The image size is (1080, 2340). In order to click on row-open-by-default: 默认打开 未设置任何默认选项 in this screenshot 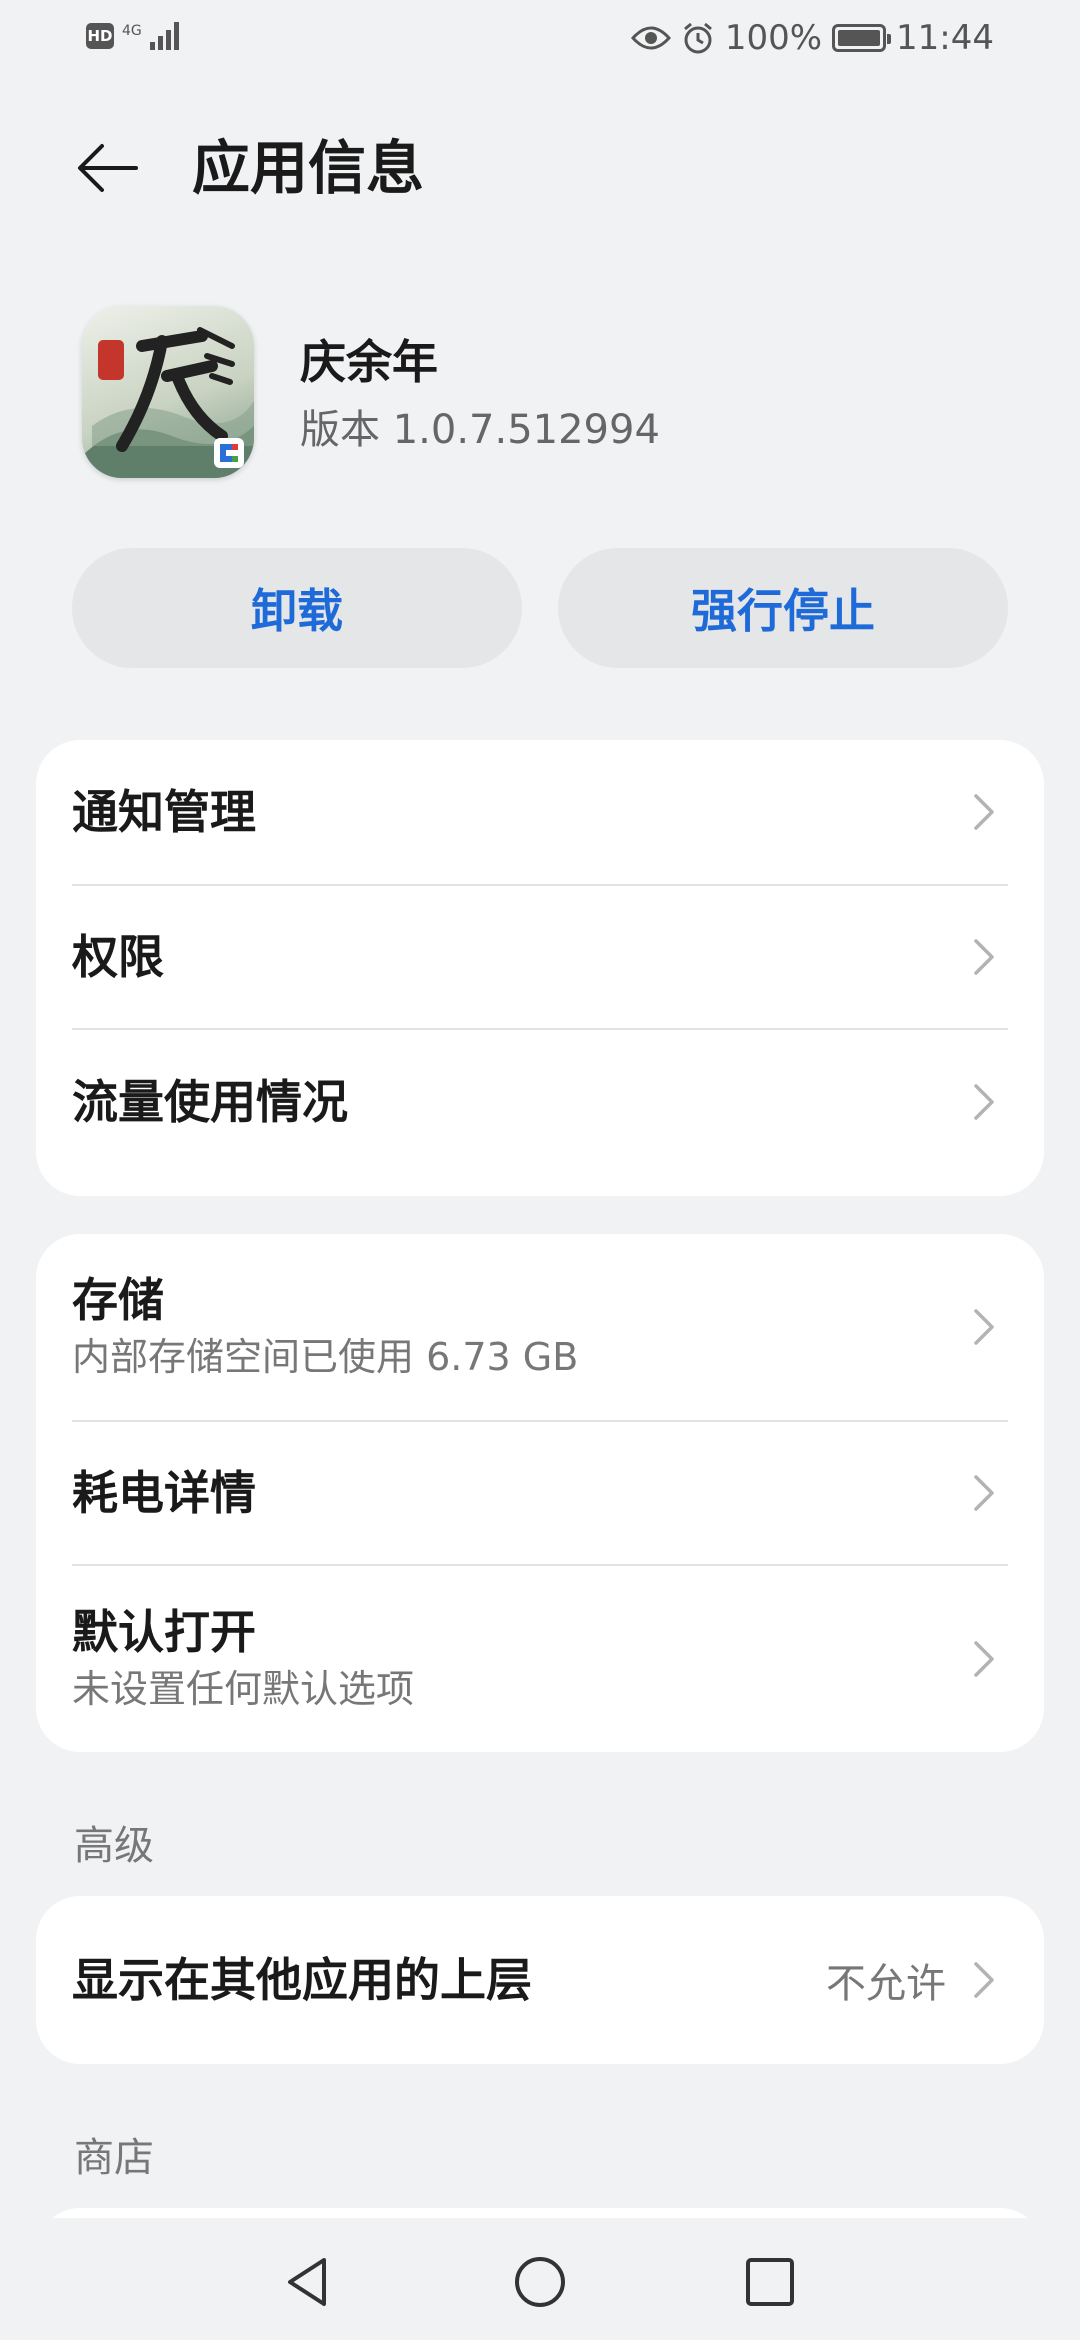, I will do `click(540, 1659)`.